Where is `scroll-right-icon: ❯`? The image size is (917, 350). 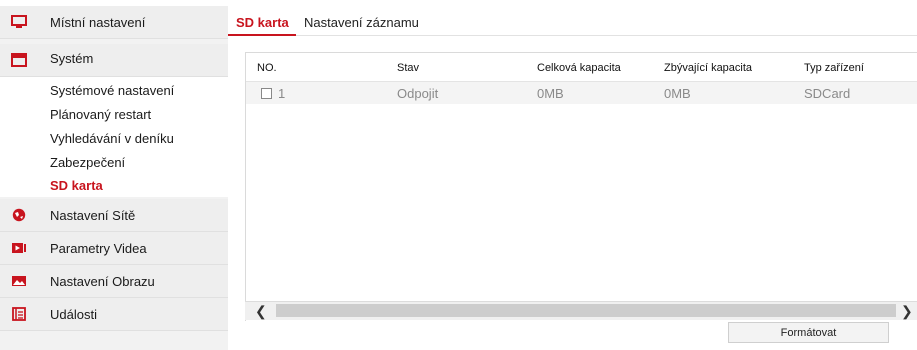 scroll-right-icon: ❯ is located at coordinates (907, 311).